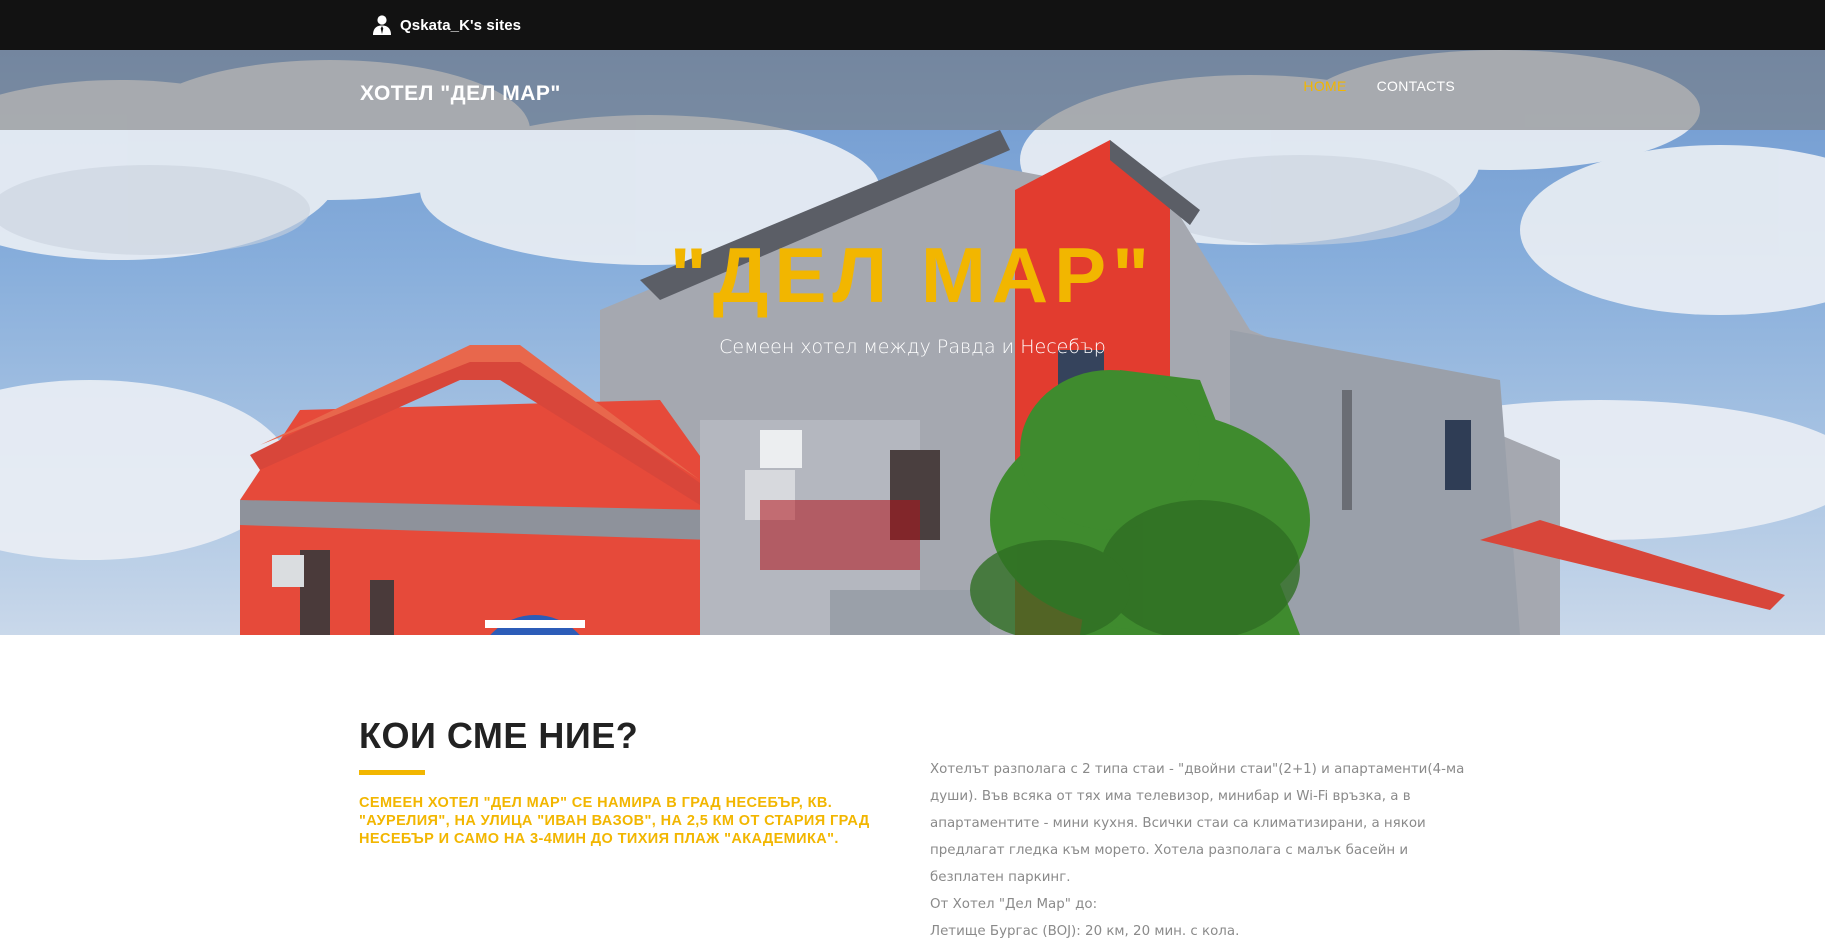 This screenshot has width=1825, height=945. Describe the element at coordinates (912, 25) in the screenshot. I see `admin-bar: Qskata_K's sites` at that location.